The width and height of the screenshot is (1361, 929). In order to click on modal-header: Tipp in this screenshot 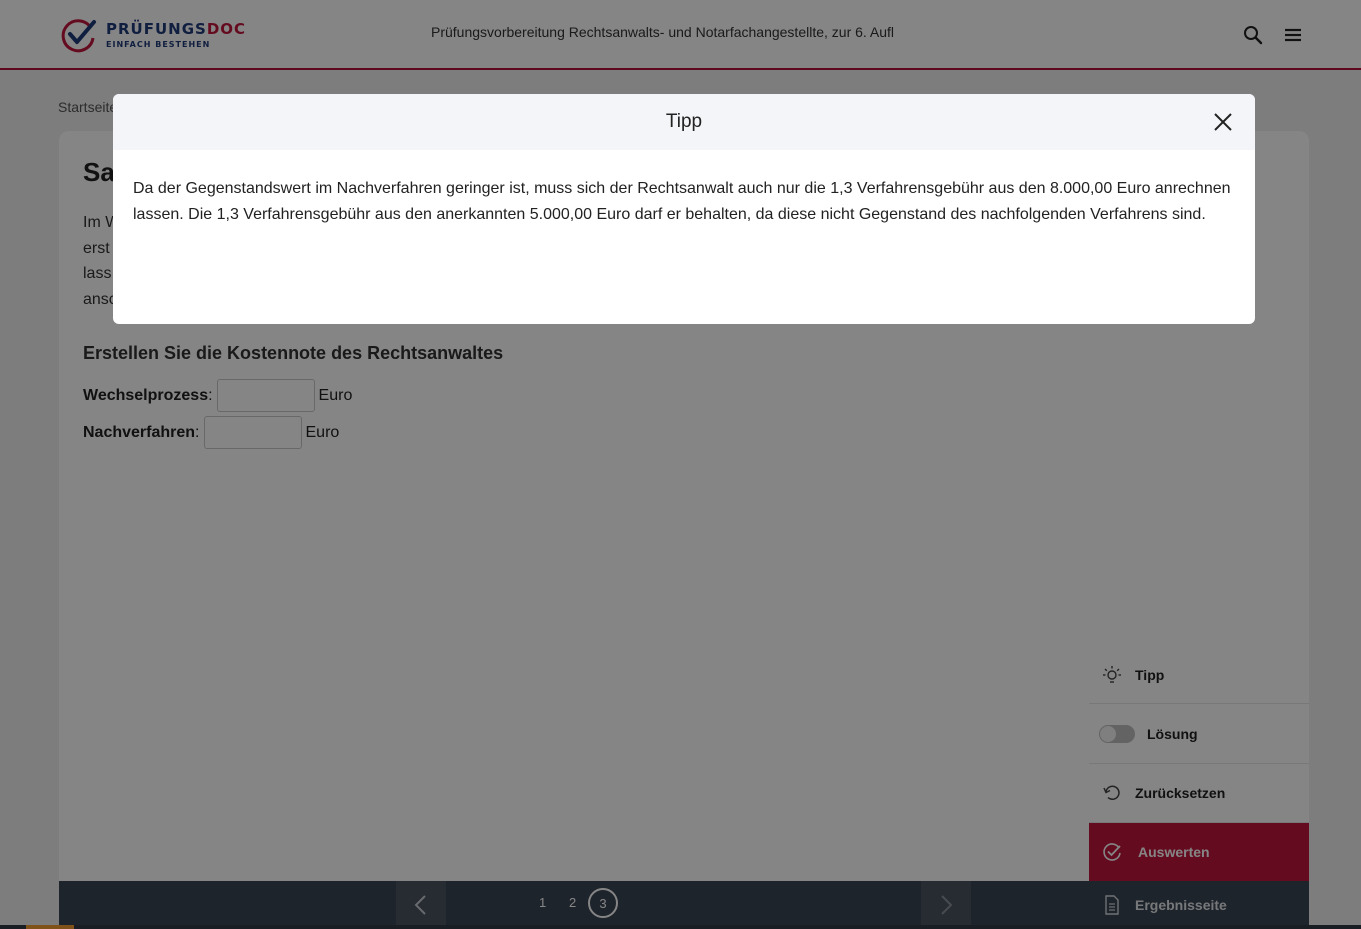, I will do `click(684, 122)`.